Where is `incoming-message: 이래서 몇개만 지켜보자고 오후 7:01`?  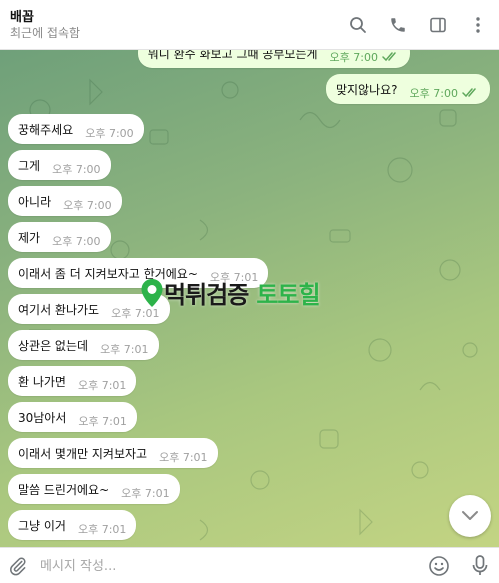 incoming-message: 이래서 몇개만 지켜보자고 오후 7:01 is located at coordinates (113, 453).